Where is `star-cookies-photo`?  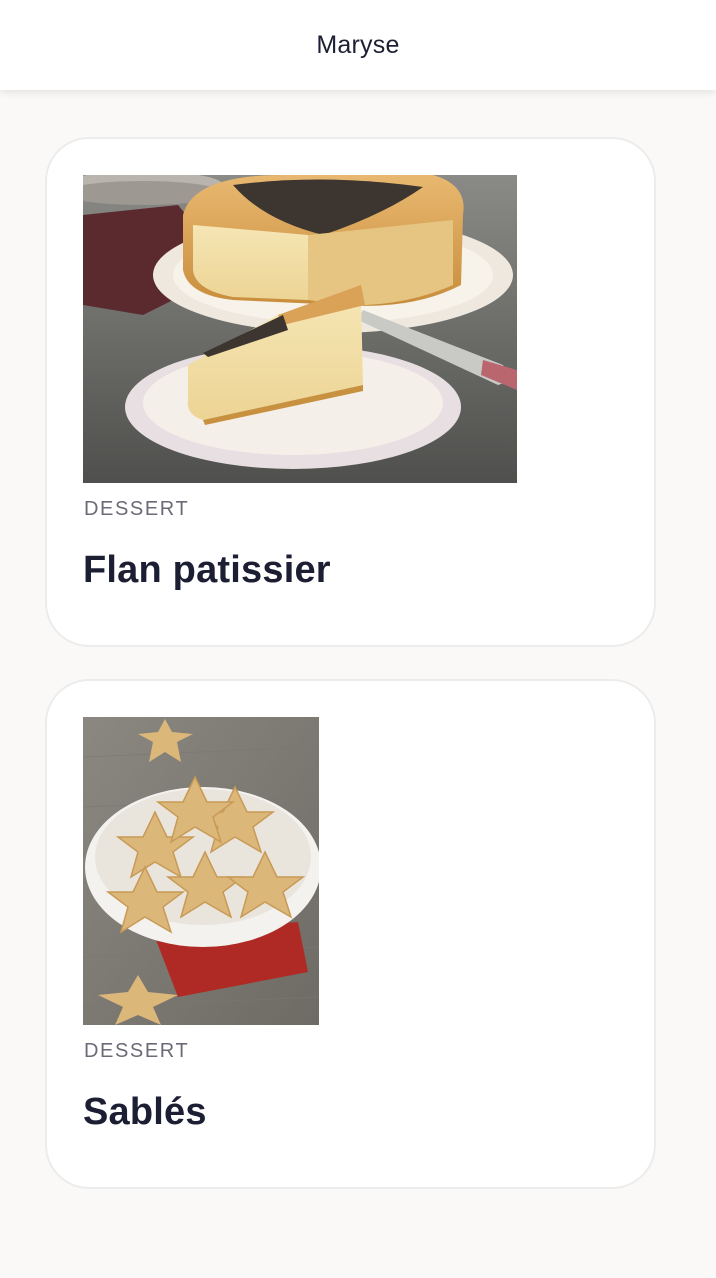
star-cookies-photo is located at coordinates (201, 871).